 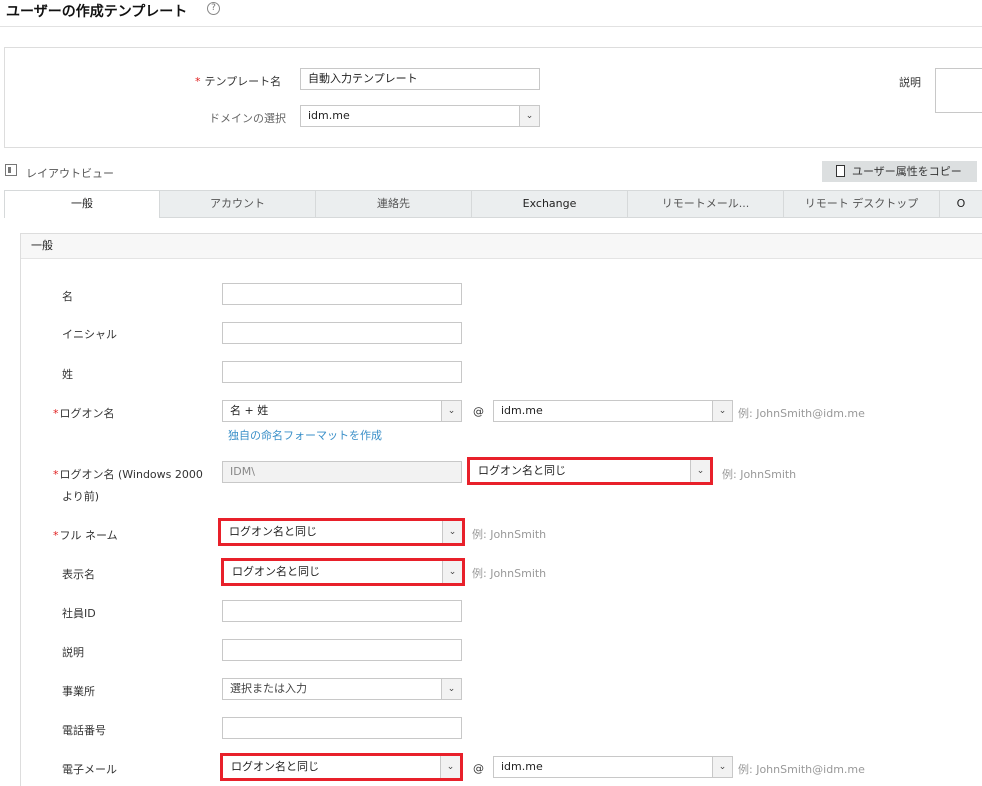 I want to click on phone-input, so click(x=342, y=728).